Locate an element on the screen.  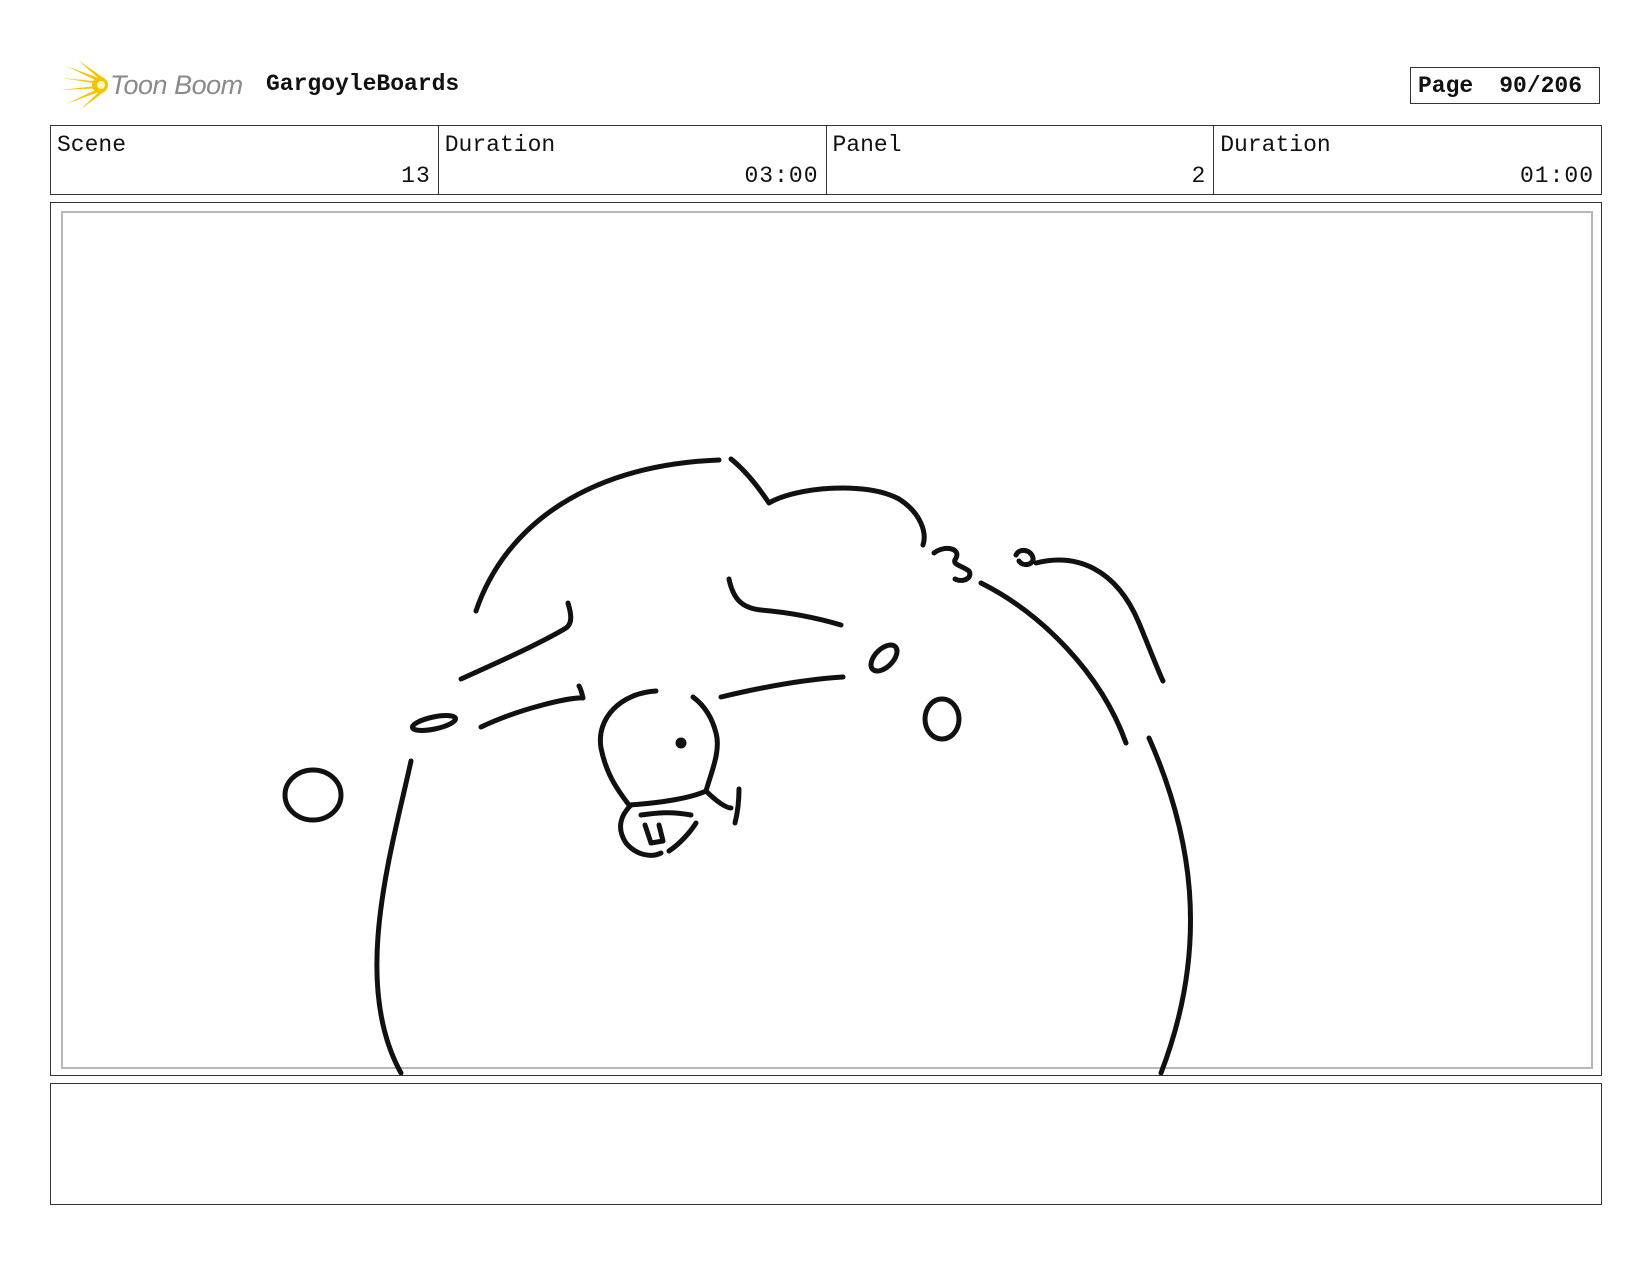
scene-value: 13 is located at coordinates (416, 176).